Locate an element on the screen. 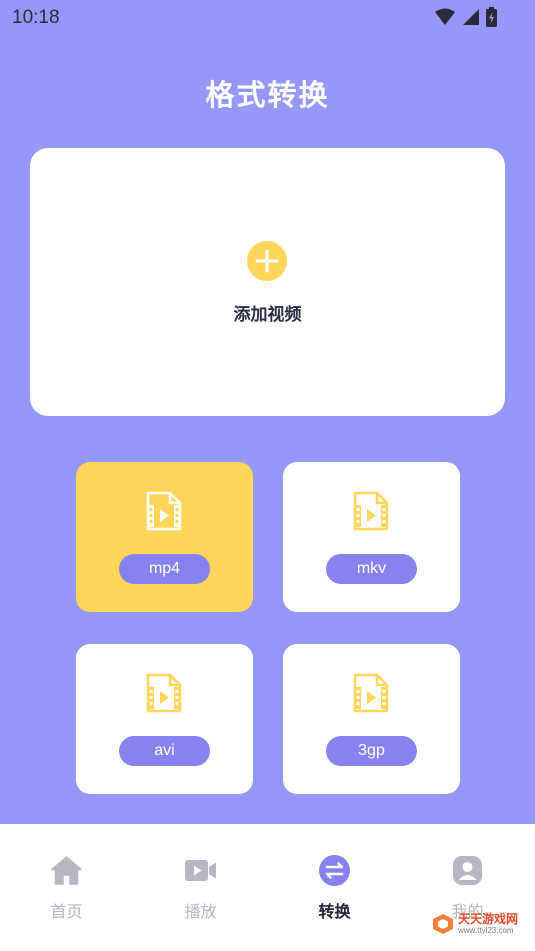 The image size is (535, 951). convert-icon is located at coordinates (334, 870).